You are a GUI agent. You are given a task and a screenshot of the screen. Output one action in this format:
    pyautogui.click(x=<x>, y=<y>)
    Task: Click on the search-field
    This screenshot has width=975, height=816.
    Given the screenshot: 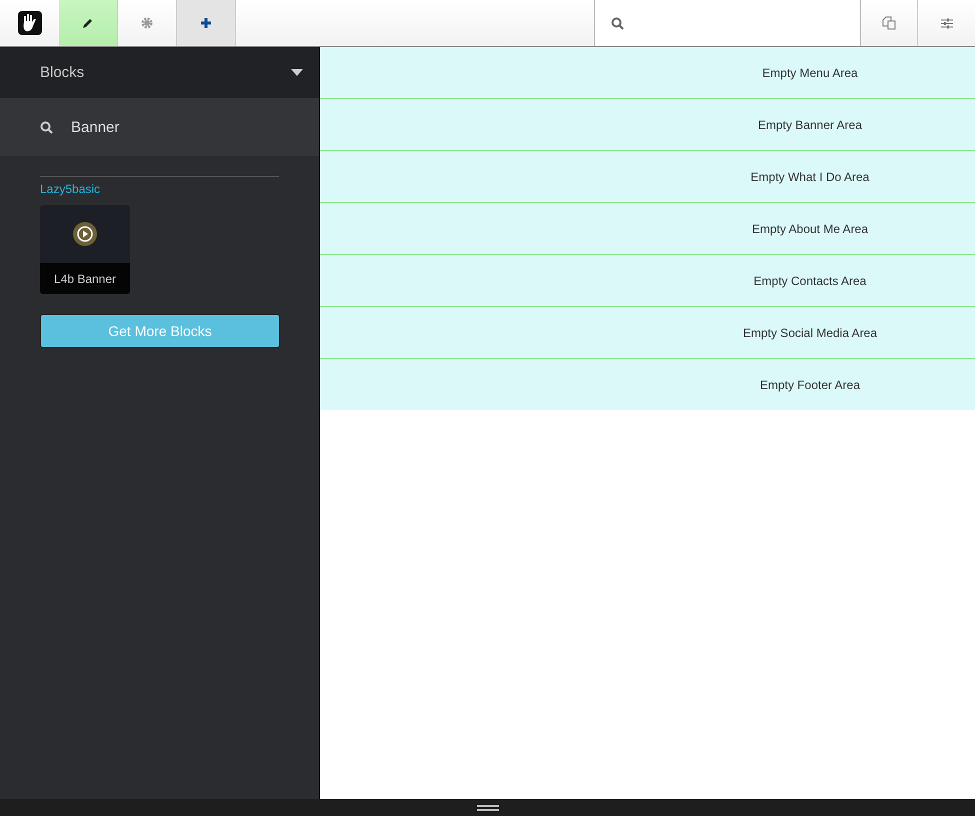 What is the action you would take?
    pyautogui.click(x=727, y=23)
    